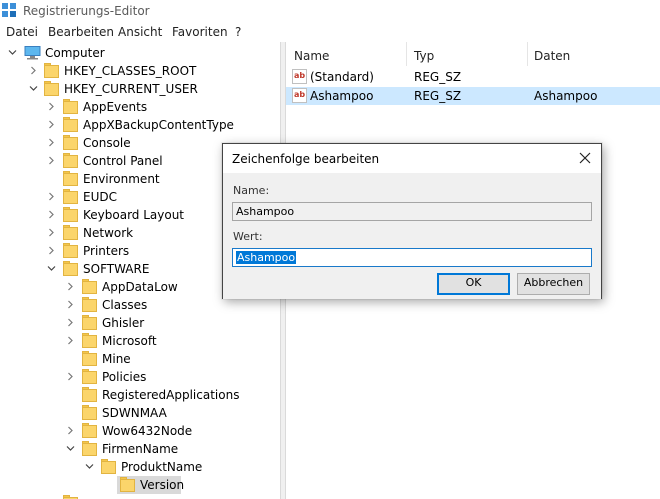 The height and width of the screenshot is (499, 660). I want to click on tree-item-registeredapplications: RegisteredApplications, so click(140, 395).